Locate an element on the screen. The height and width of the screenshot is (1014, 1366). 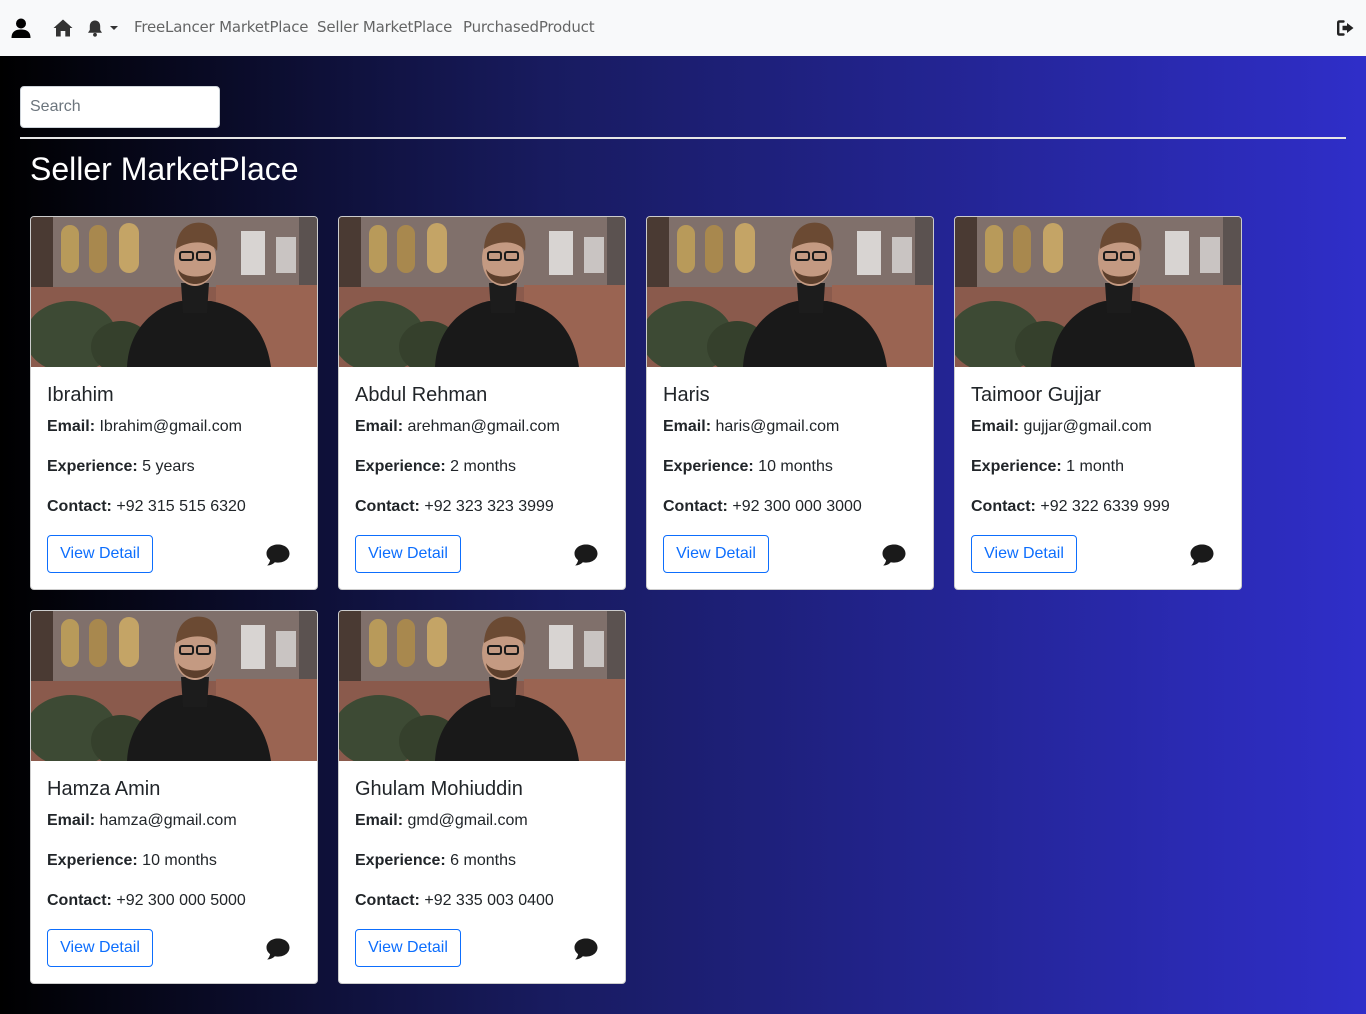
experience-value: 2 months is located at coordinates (483, 466).